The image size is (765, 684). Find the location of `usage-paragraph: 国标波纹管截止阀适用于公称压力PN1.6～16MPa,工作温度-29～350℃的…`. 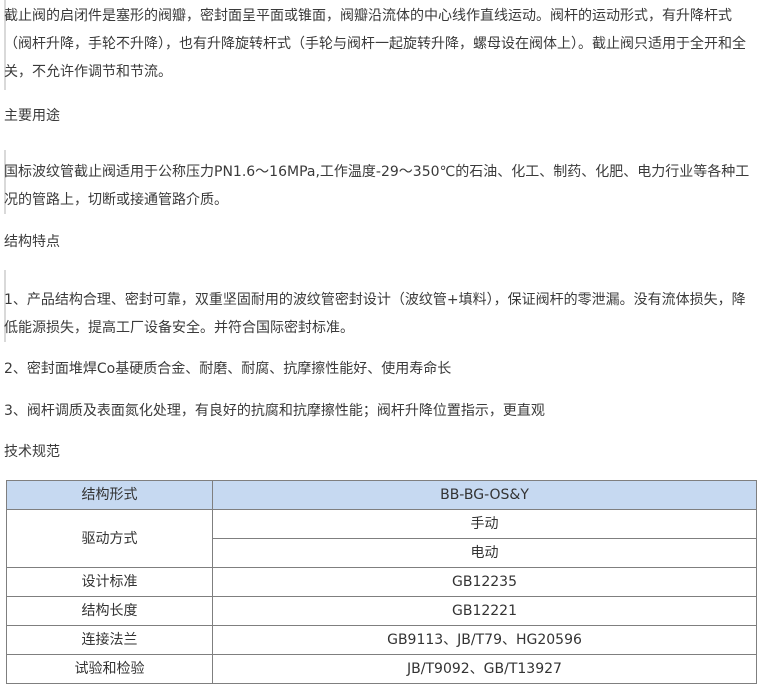

usage-paragraph: 国标波纹管截止阀适用于公称压力PN1.6～16MPa,工作温度-29～350℃的… is located at coordinates (377, 186).